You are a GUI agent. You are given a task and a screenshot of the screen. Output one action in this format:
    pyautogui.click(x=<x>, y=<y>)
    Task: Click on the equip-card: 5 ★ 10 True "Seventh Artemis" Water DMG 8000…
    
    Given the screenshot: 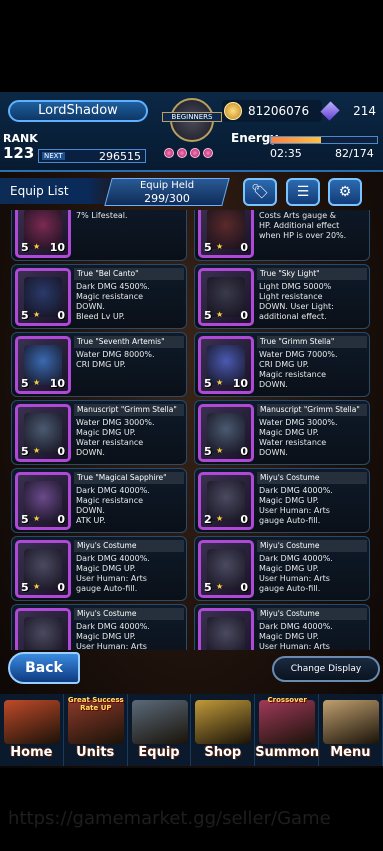 What is the action you would take?
    pyautogui.click(x=99, y=364)
    